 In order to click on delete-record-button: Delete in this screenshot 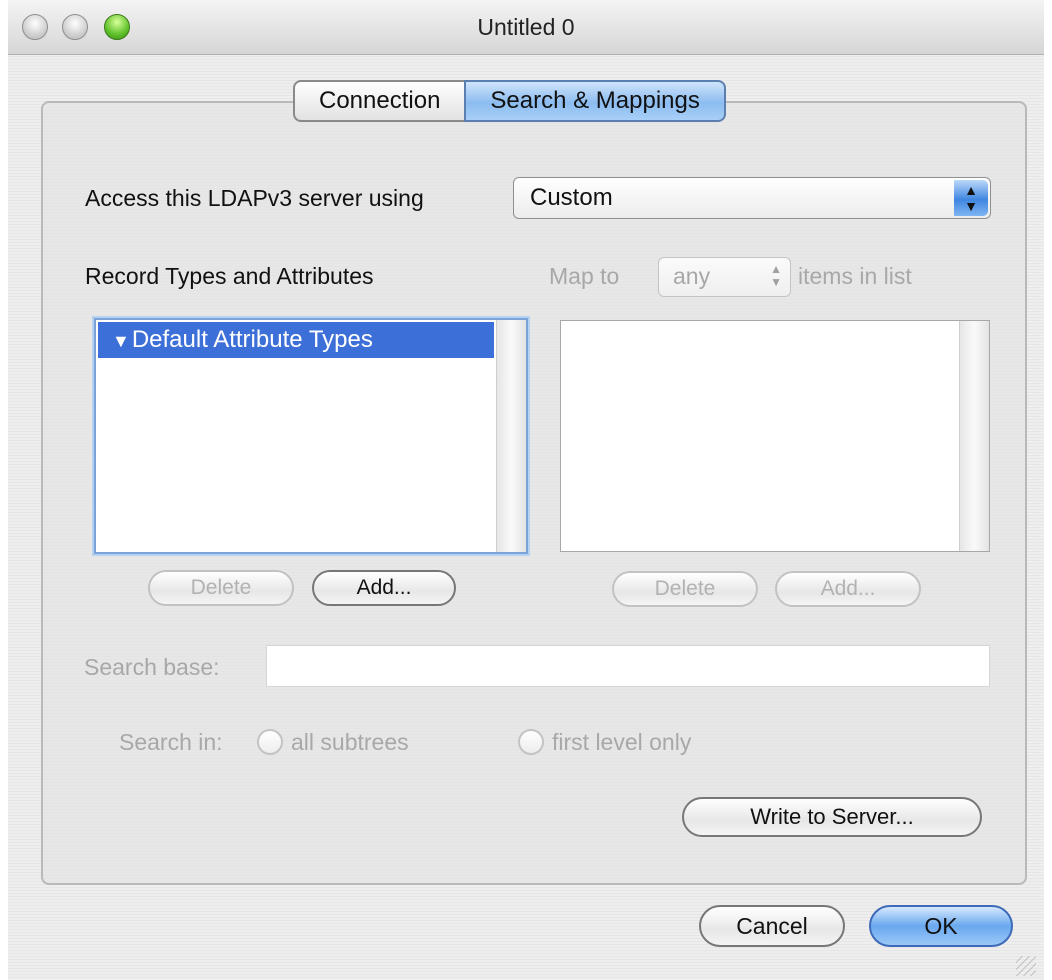, I will do `click(221, 588)`.